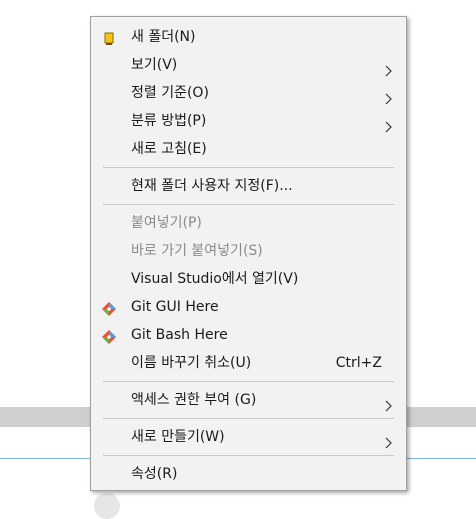 The width and height of the screenshot is (476, 519). I want to click on menu-item-paste-shortcut: 바로 가기 붙여넣기(S), so click(248, 251).